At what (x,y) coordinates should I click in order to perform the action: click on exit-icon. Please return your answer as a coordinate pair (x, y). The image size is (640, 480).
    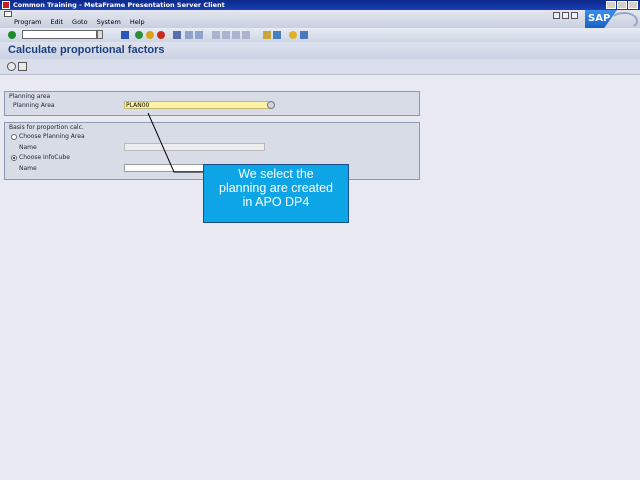
    Looking at the image, I should click on (150, 35).